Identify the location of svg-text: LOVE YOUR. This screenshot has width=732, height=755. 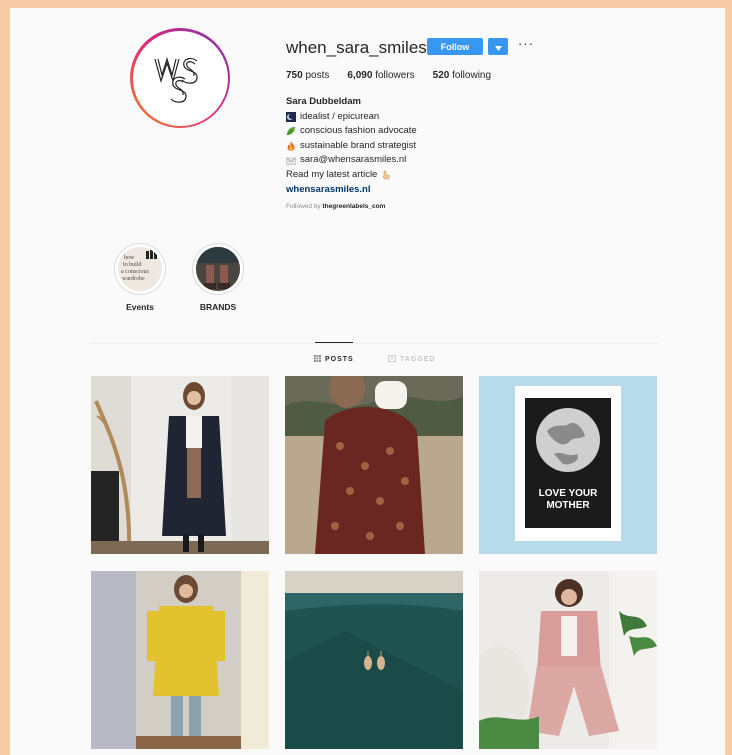
(568, 493).